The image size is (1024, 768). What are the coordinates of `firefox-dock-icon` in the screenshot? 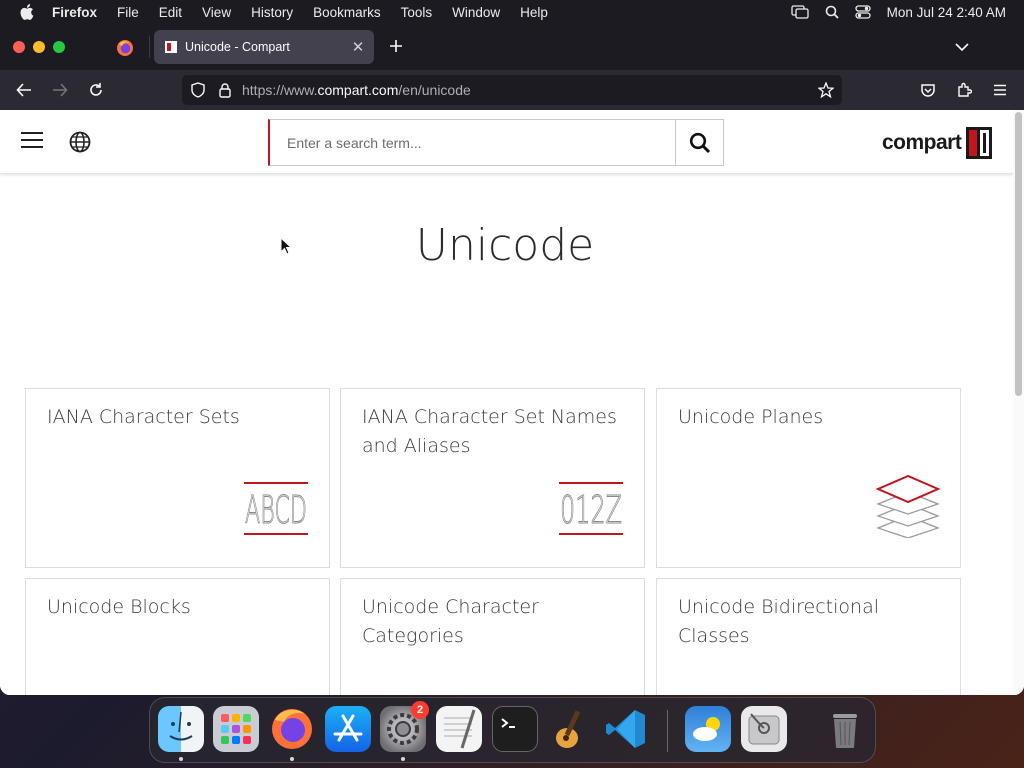 It's located at (292, 729).